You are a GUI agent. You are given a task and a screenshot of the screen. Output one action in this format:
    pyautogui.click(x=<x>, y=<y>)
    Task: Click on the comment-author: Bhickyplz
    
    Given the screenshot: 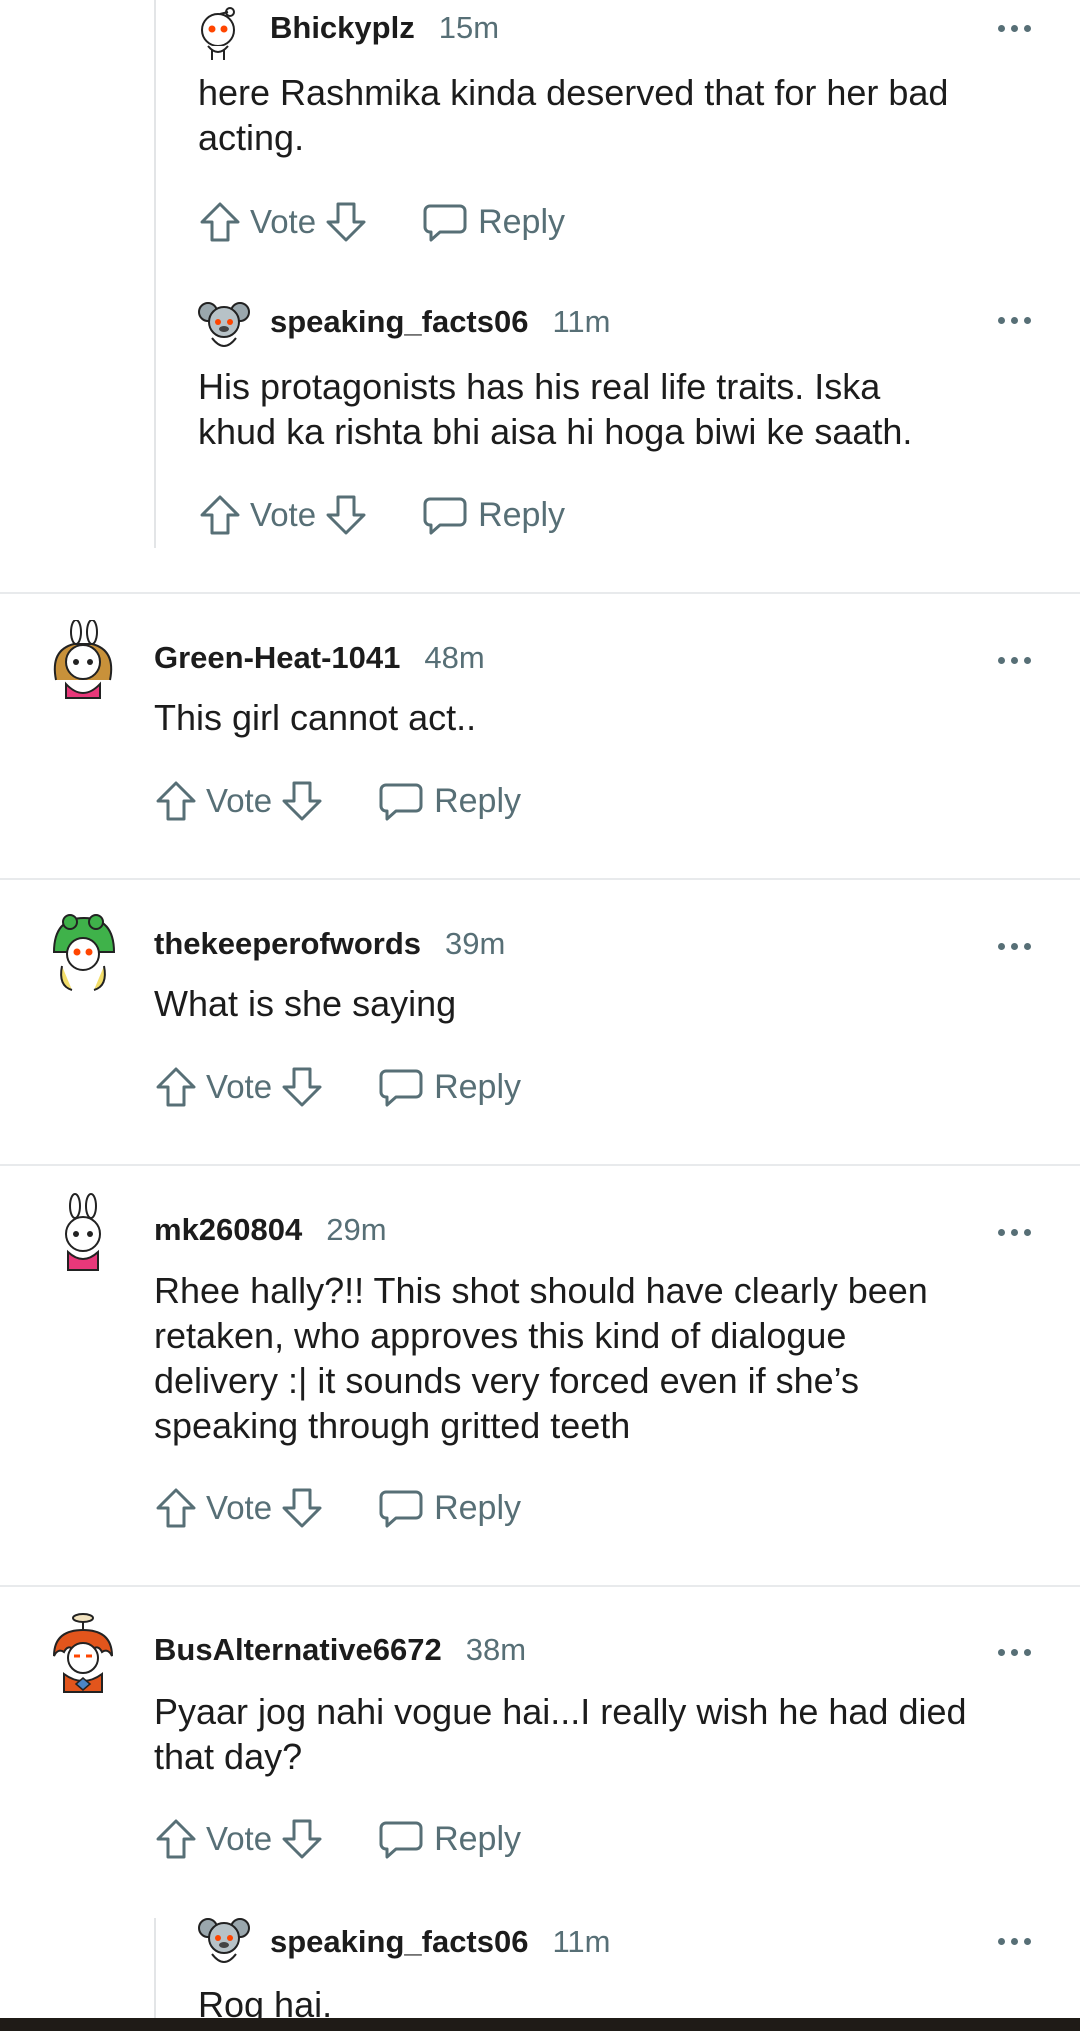 What is the action you would take?
    pyautogui.click(x=342, y=28)
    